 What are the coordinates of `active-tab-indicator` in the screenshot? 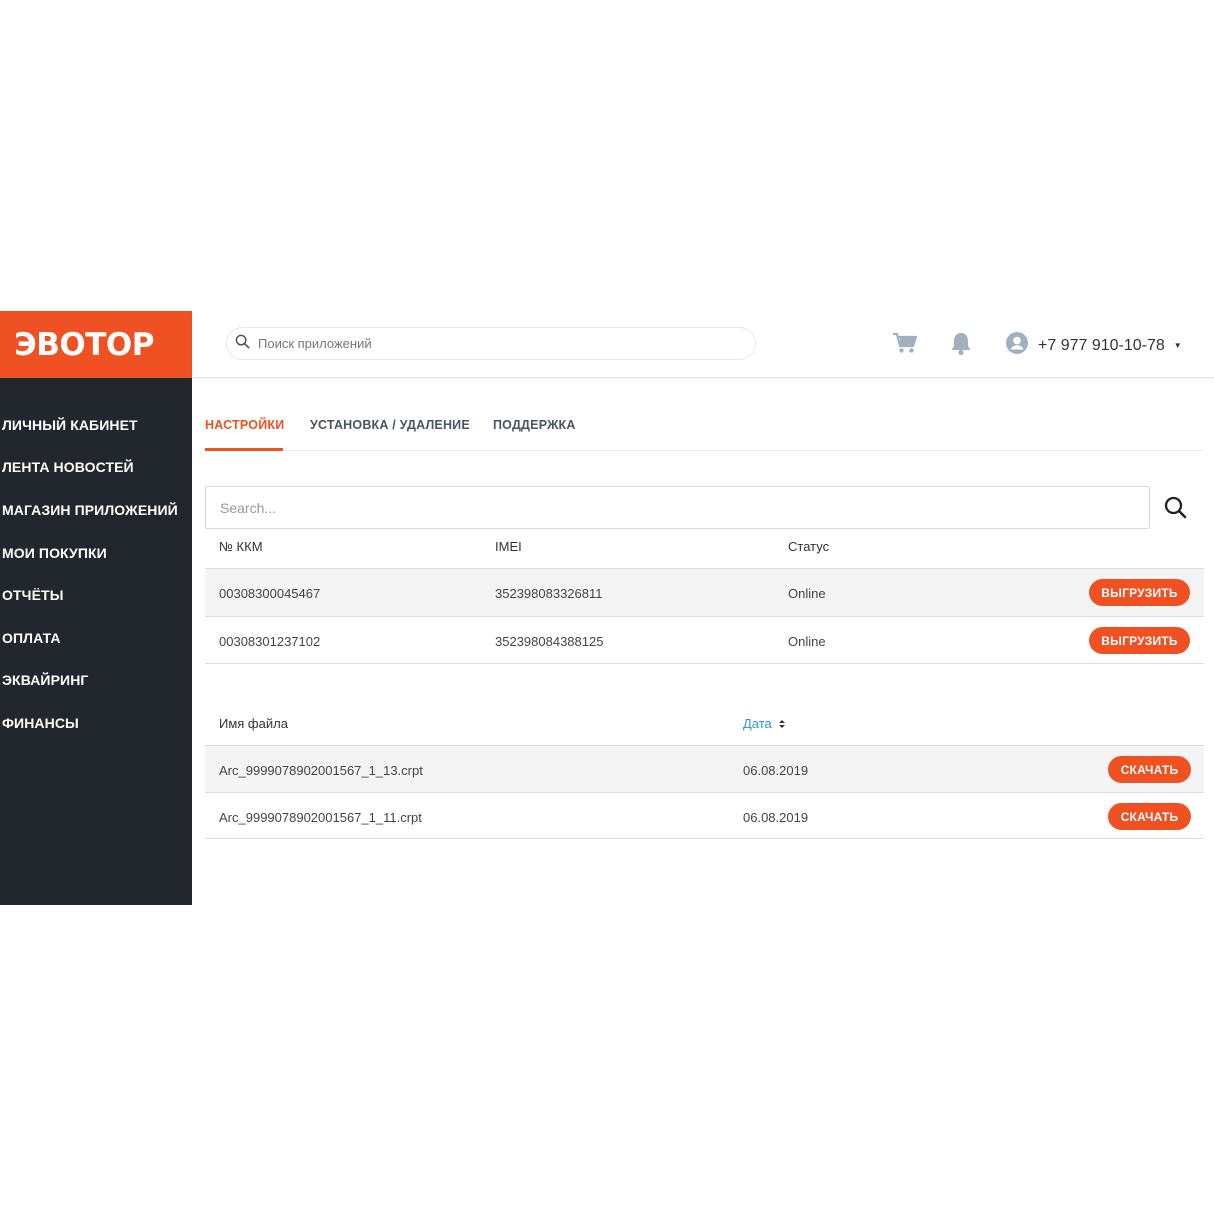 It's located at (244, 449).